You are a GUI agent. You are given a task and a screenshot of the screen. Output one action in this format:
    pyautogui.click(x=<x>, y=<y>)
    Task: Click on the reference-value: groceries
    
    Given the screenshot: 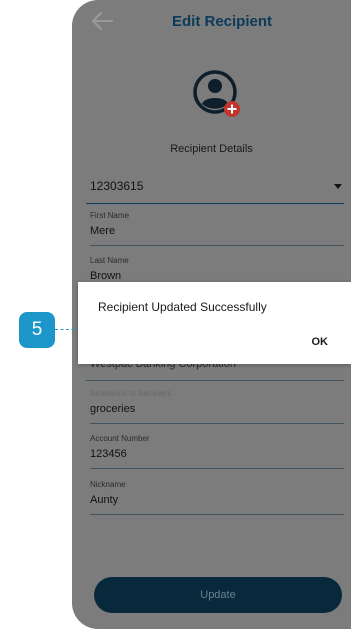 What is the action you would take?
    pyautogui.click(x=113, y=409)
    